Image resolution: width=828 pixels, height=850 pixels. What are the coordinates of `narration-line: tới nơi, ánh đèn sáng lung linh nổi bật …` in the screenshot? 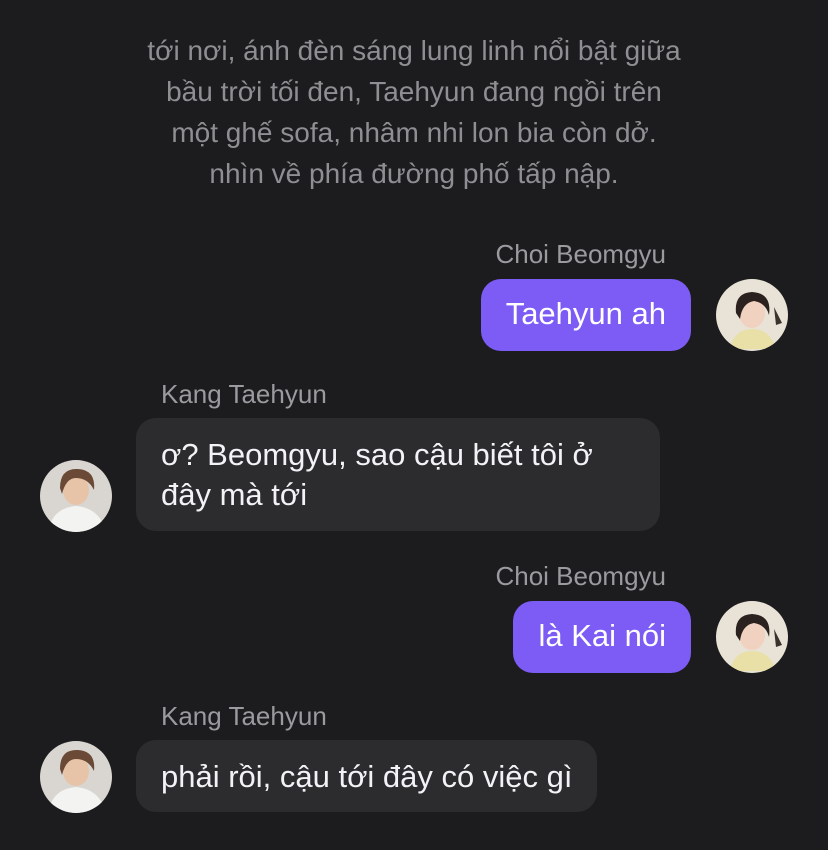 It's located at (414, 50).